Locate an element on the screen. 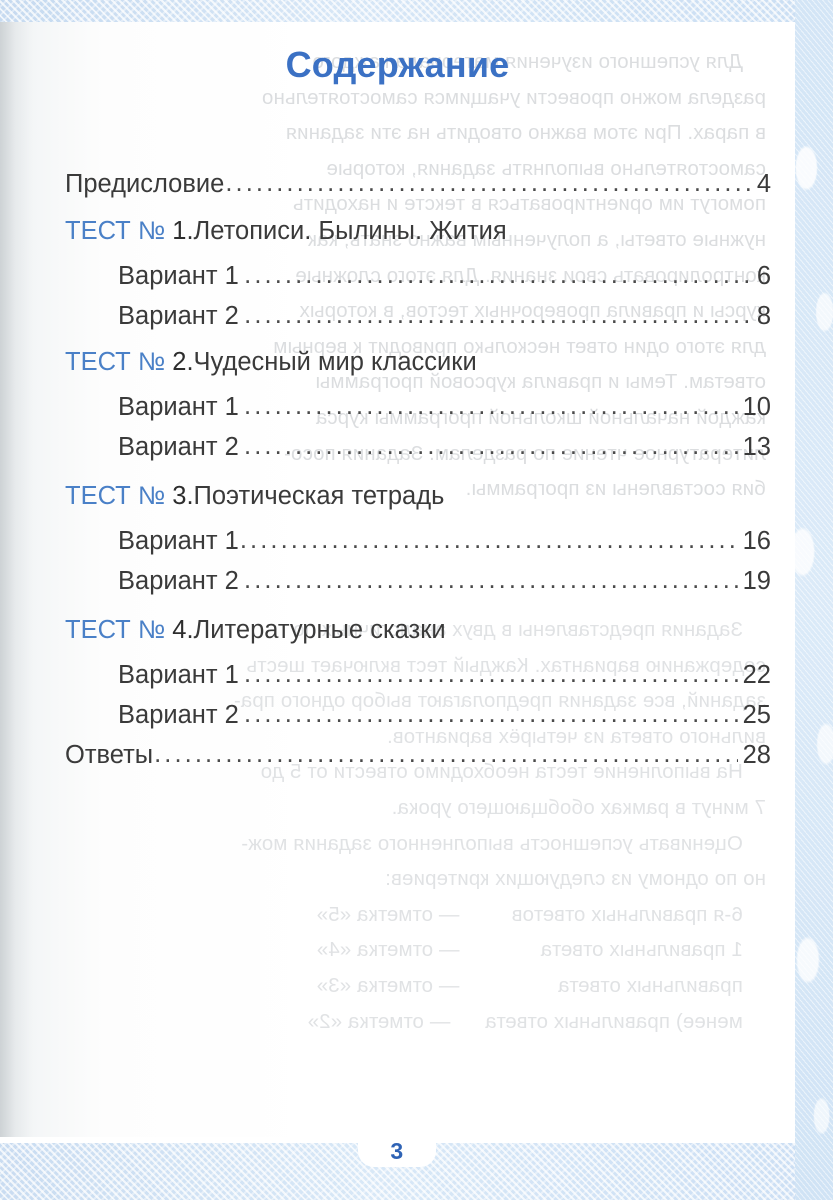  toc-entry-test2-variant1: Вариант 1 10 is located at coordinates (418, 413).